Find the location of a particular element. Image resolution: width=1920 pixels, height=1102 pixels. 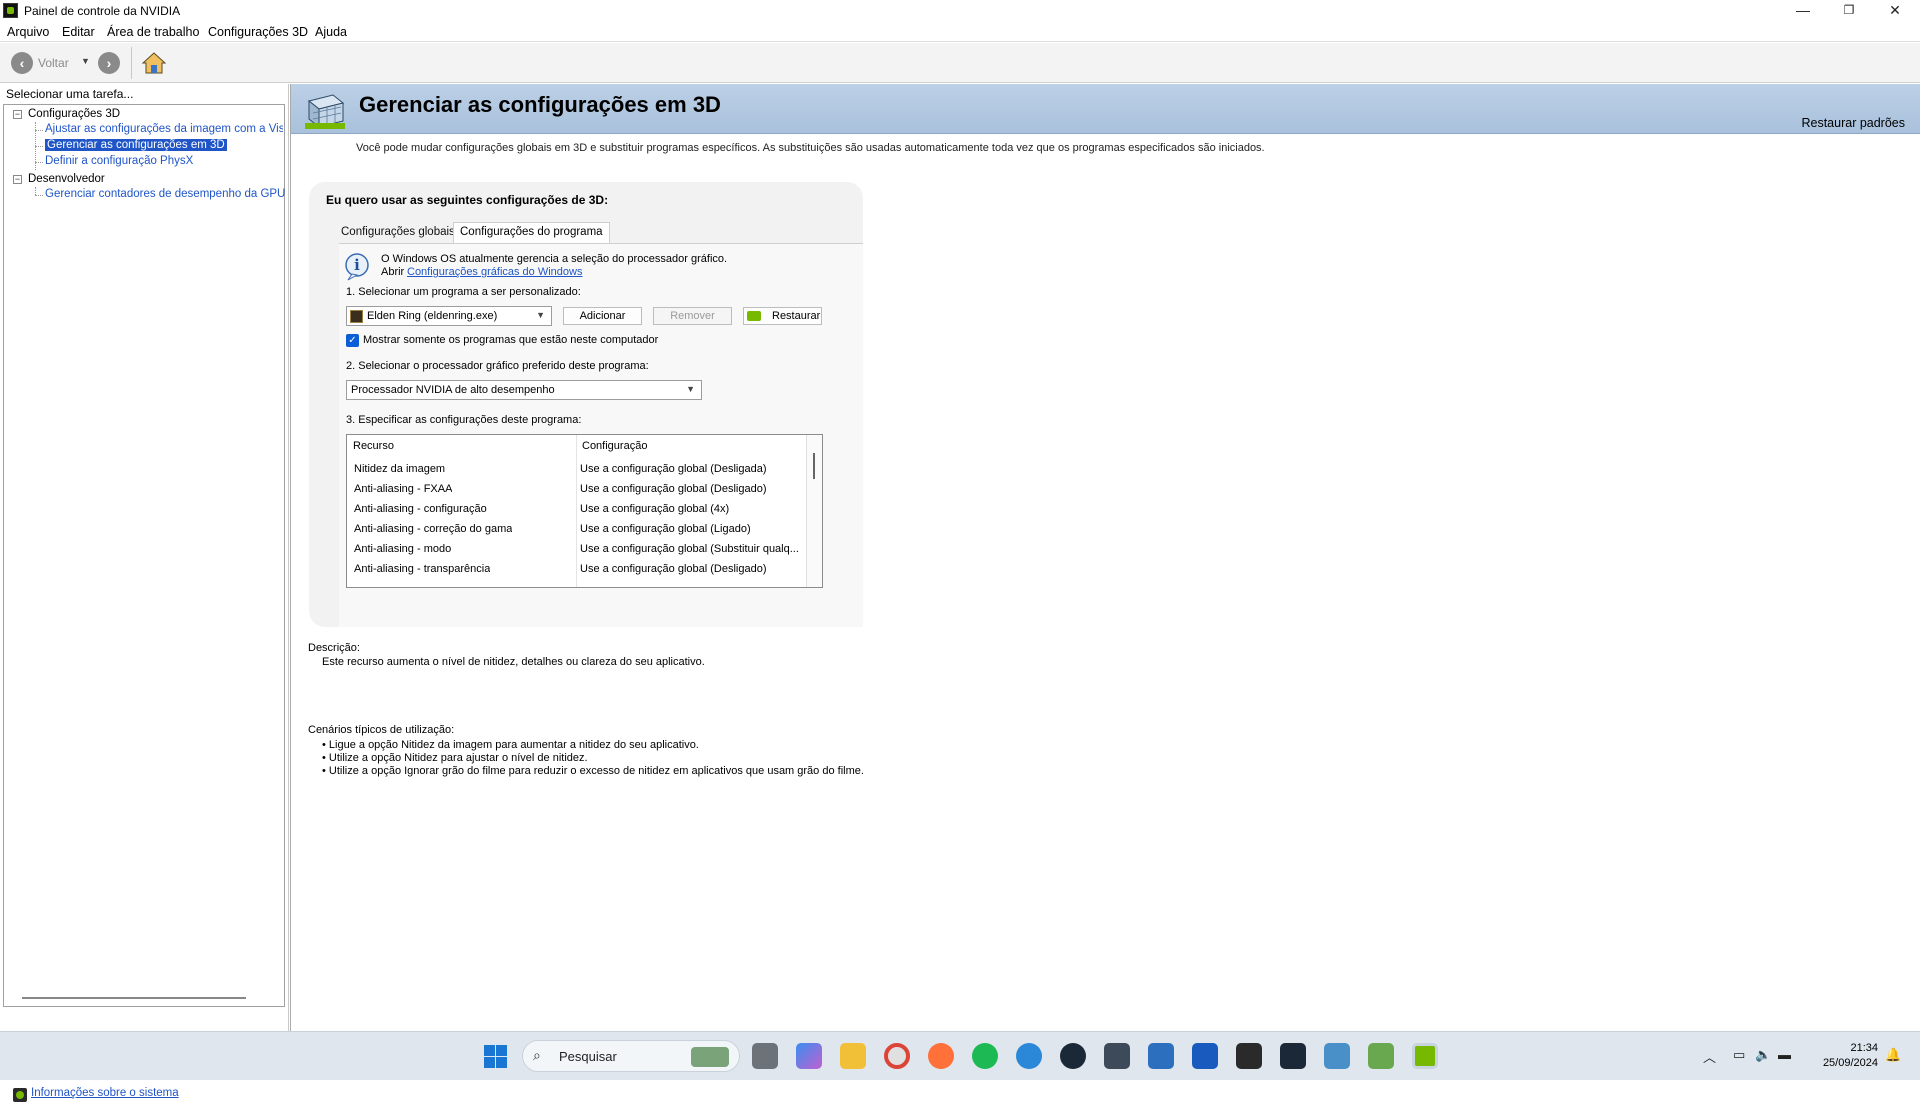

table-row-feature: Nitidez da imagem is located at coordinates (399, 469).